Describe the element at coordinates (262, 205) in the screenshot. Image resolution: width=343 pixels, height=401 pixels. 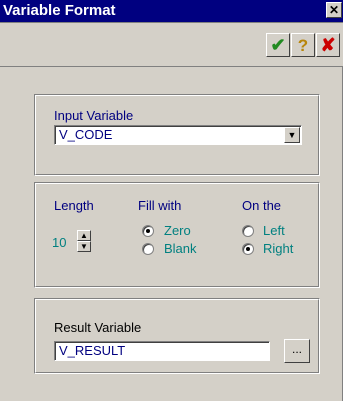
I see `on-the-label: On the` at that location.